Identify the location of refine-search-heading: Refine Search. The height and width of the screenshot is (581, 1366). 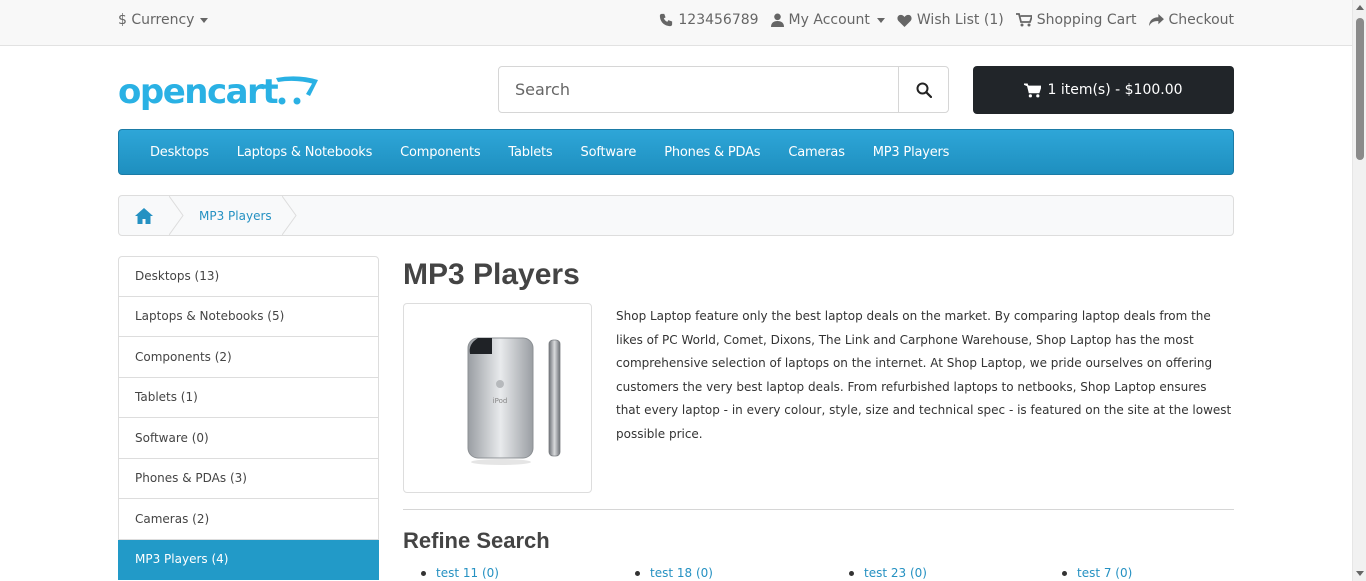
(476, 540).